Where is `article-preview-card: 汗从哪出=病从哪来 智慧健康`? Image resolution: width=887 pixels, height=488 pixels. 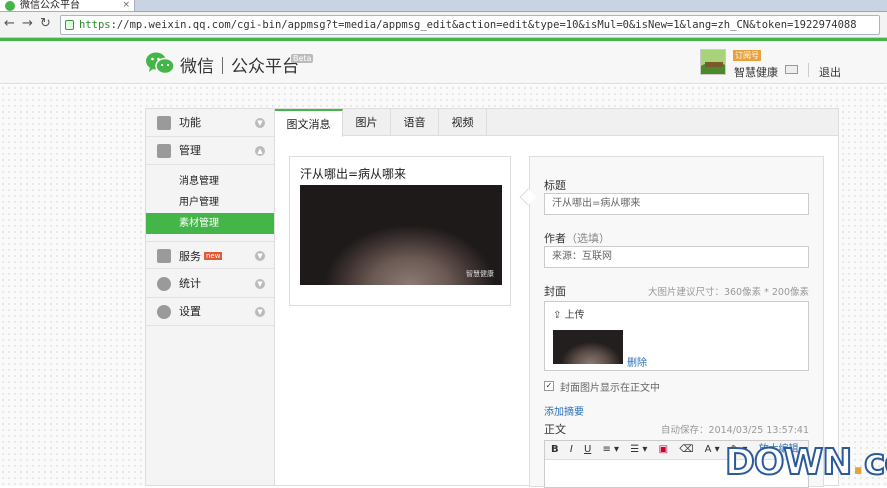
article-preview-card: 汗从哪出=病从哪来 智慧健康 is located at coordinates (400, 231).